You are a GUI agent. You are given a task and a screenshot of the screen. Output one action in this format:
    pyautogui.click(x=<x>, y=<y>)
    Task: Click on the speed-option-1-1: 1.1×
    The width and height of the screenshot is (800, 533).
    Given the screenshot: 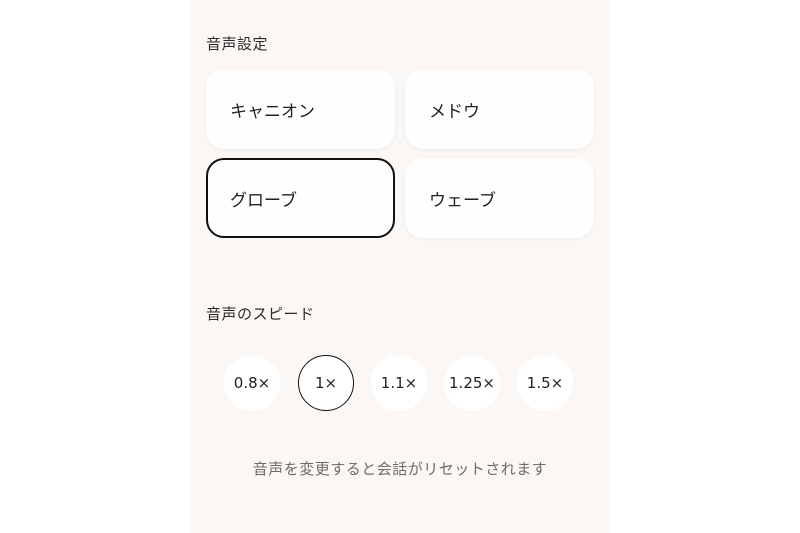 What is the action you would take?
    pyautogui.click(x=399, y=383)
    